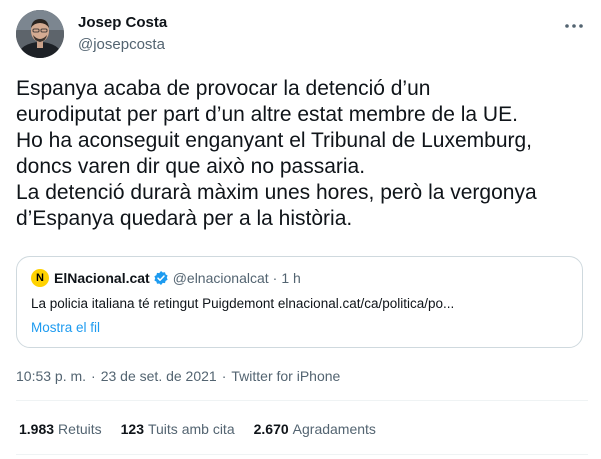 Image resolution: width=601 pixels, height=459 pixels. I want to click on more-options-button, so click(574, 26).